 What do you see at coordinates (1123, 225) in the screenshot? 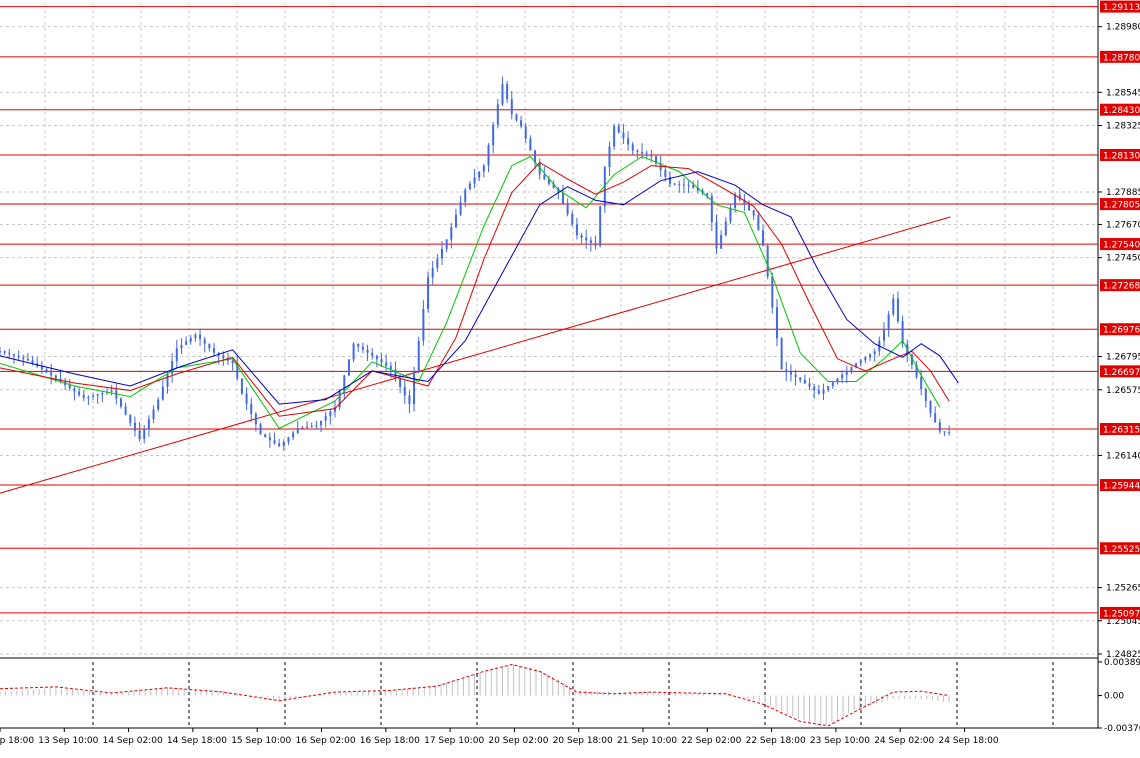
I see `price-tick-label: 1.27670` at bounding box center [1123, 225].